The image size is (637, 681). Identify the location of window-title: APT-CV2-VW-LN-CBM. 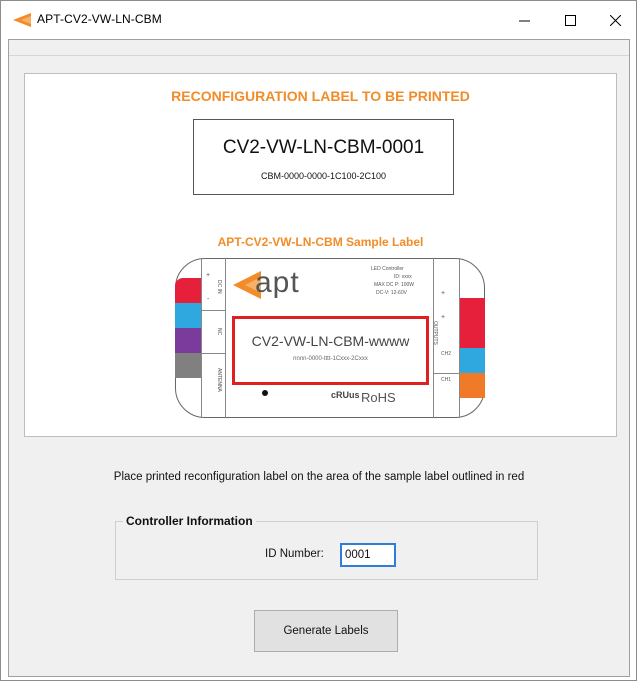
(99, 19).